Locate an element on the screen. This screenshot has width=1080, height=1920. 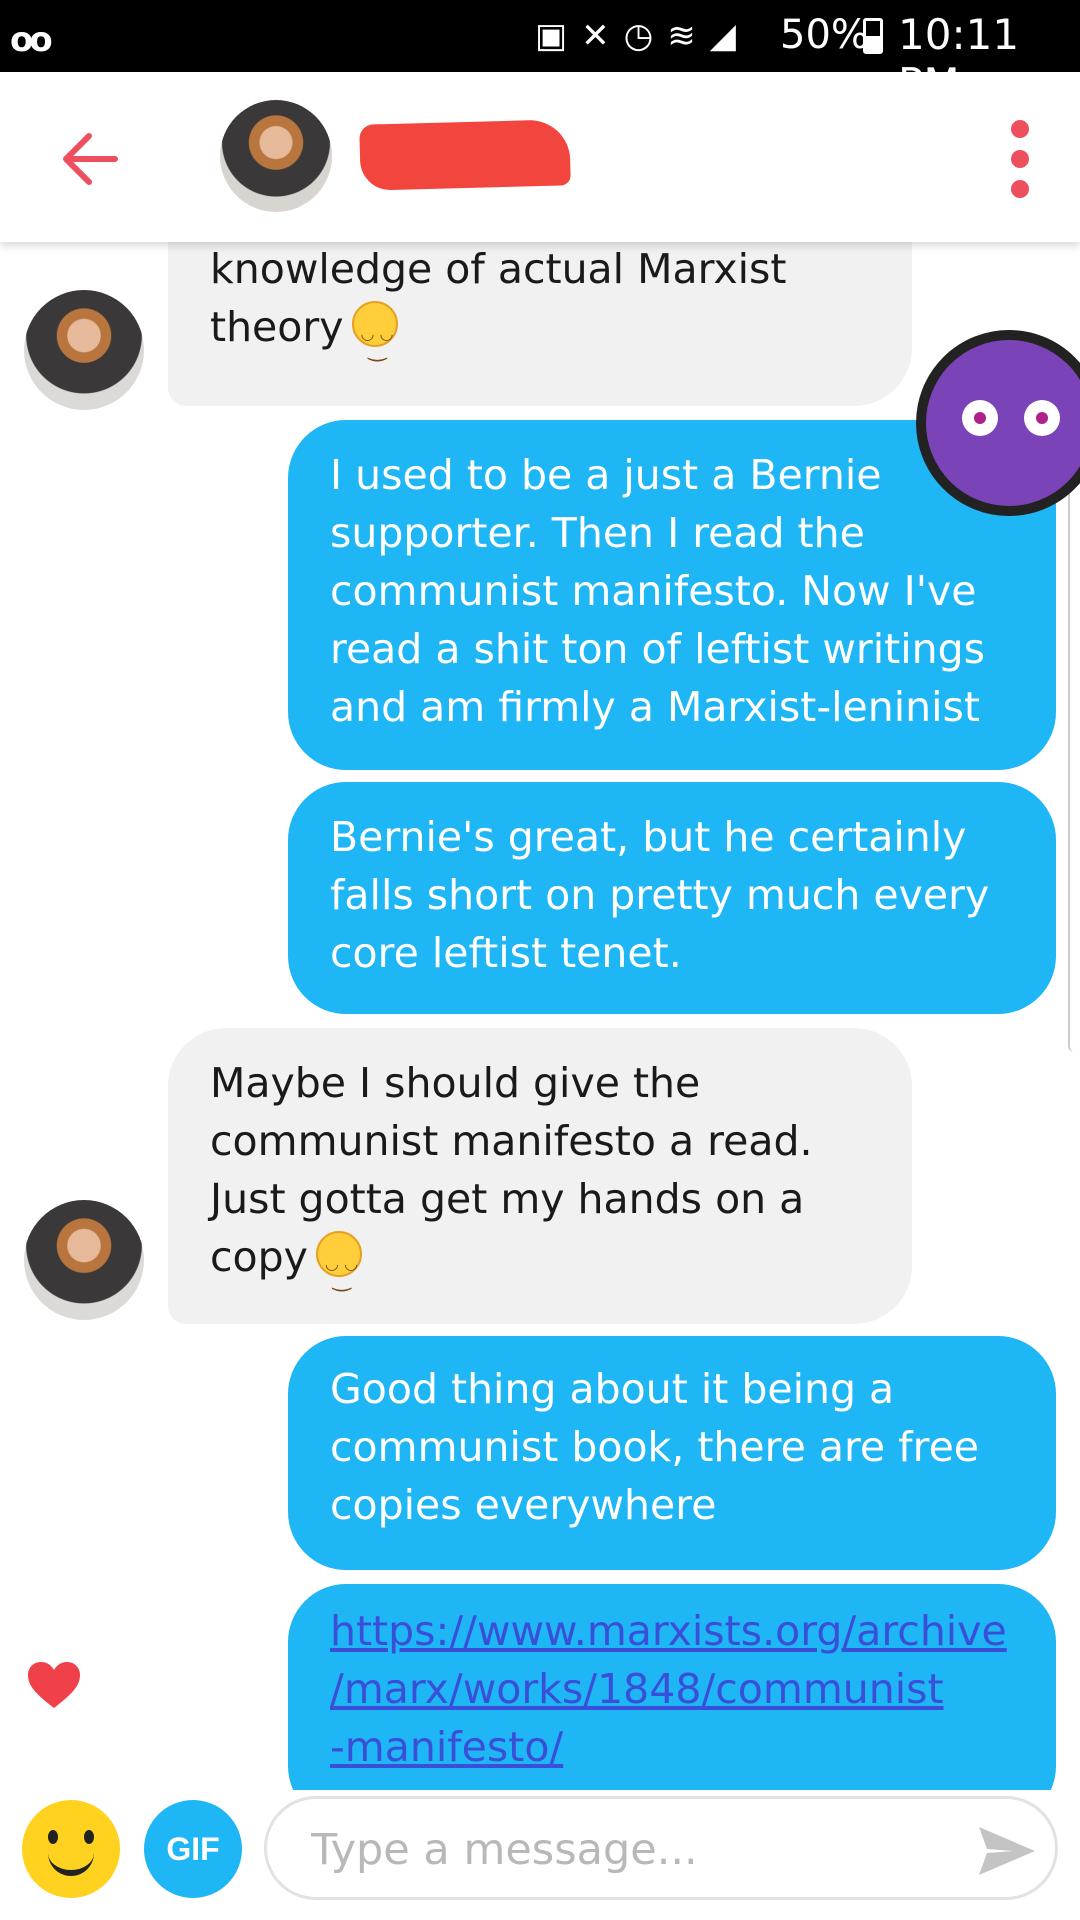
alarm-icon: ◷ is located at coordinates (638, 36).